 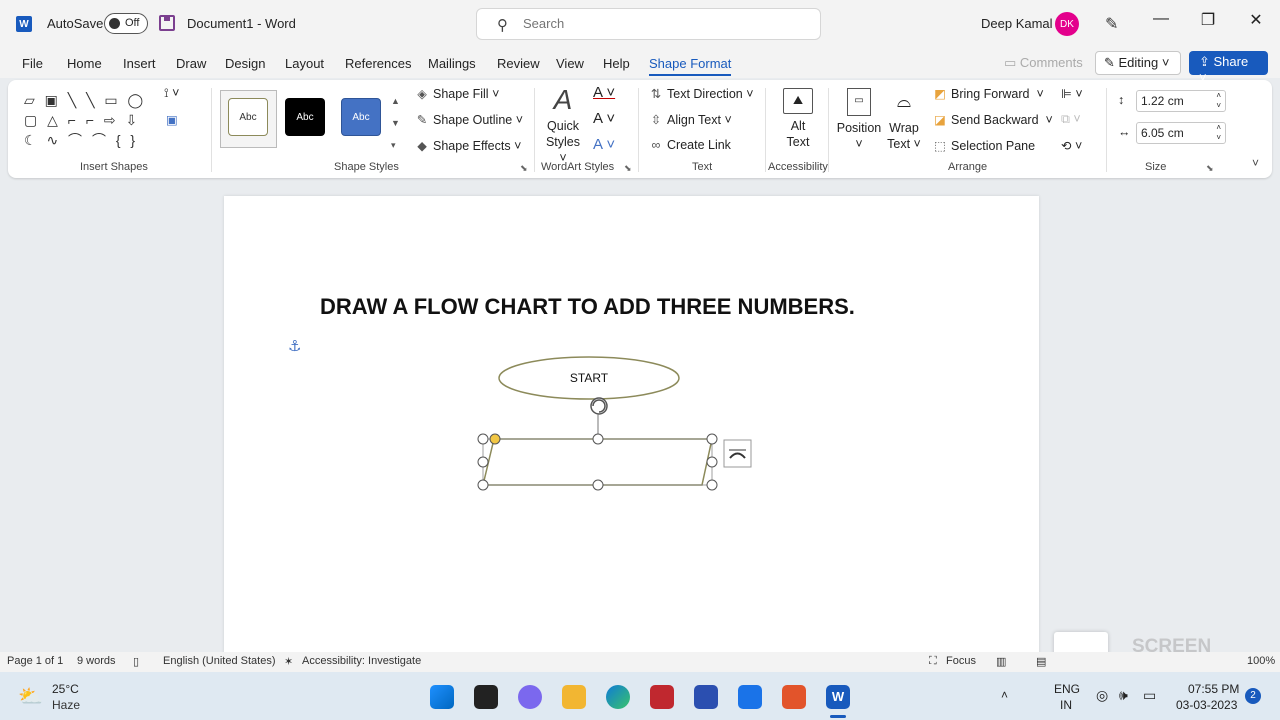 What do you see at coordinates (219, 661) in the screenshot?
I see `language-status: English (United States)` at bounding box center [219, 661].